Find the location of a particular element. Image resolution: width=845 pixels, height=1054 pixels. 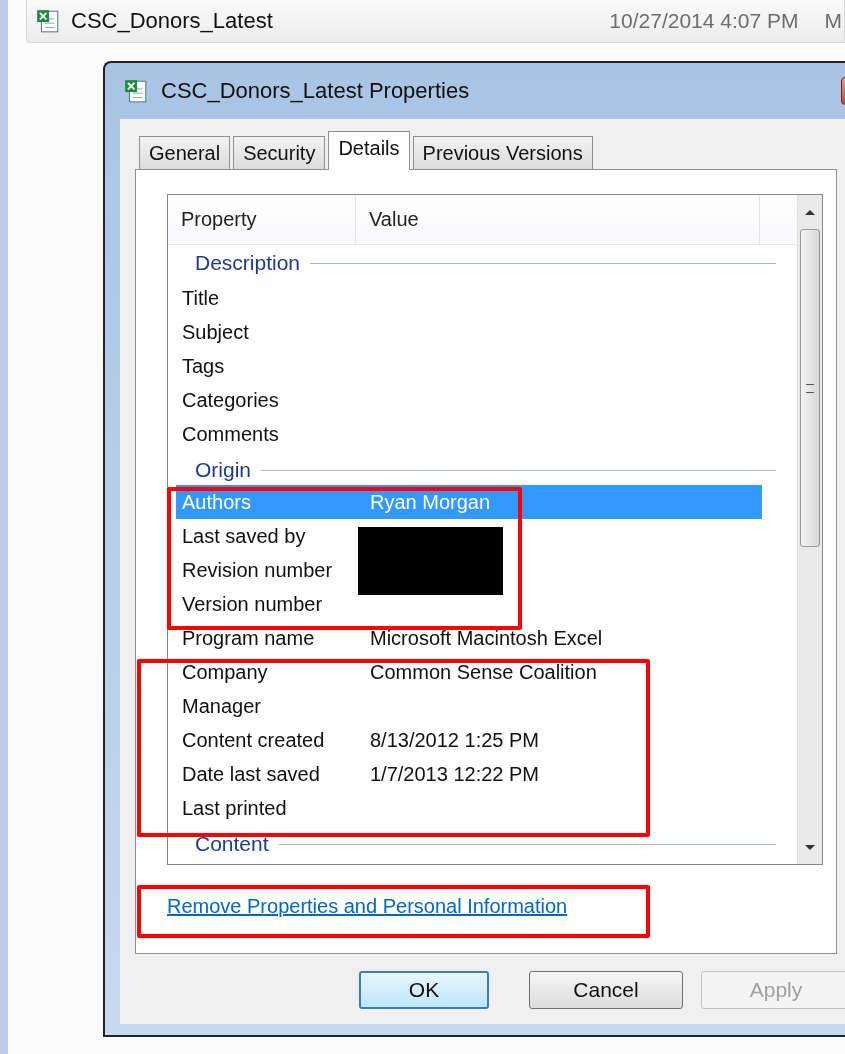

tab: General is located at coordinates (185, 152).